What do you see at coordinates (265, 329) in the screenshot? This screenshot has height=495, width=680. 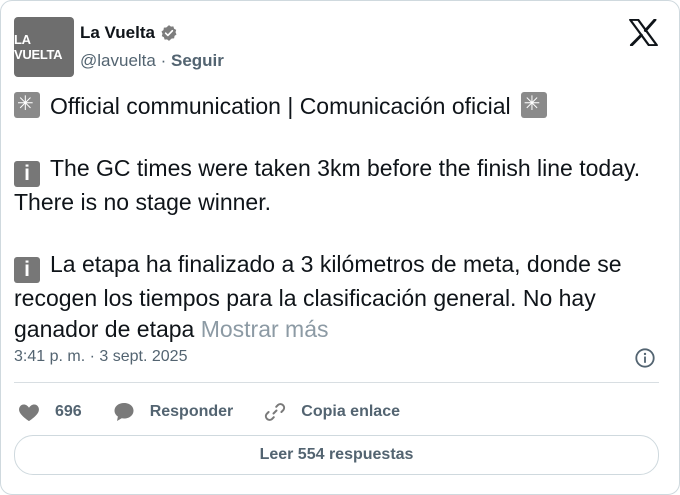 I see `show-more-link: Mostrar más` at bounding box center [265, 329].